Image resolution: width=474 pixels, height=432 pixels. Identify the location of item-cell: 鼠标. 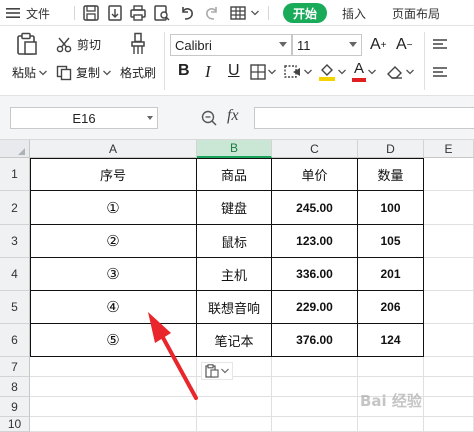
(234, 241).